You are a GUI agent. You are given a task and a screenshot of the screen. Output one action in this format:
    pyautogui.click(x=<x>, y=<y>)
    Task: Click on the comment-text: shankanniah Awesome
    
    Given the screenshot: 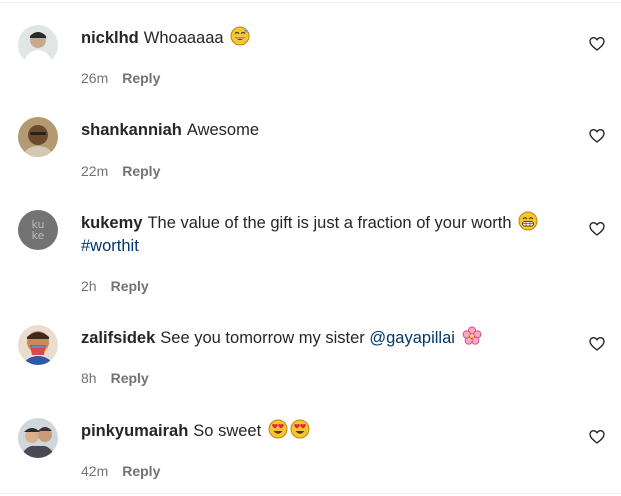 What is the action you would take?
    pyautogui.click(x=321, y=130)
    